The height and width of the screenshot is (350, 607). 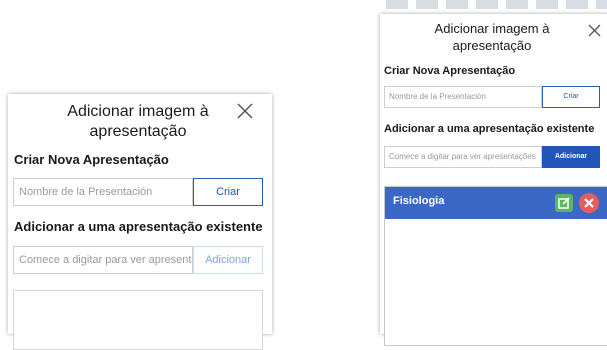 What do you see at coordinates (419, 201) in the screenshot?
I see `presentation-name: Fisiologia` at bounding box center [419, 201].